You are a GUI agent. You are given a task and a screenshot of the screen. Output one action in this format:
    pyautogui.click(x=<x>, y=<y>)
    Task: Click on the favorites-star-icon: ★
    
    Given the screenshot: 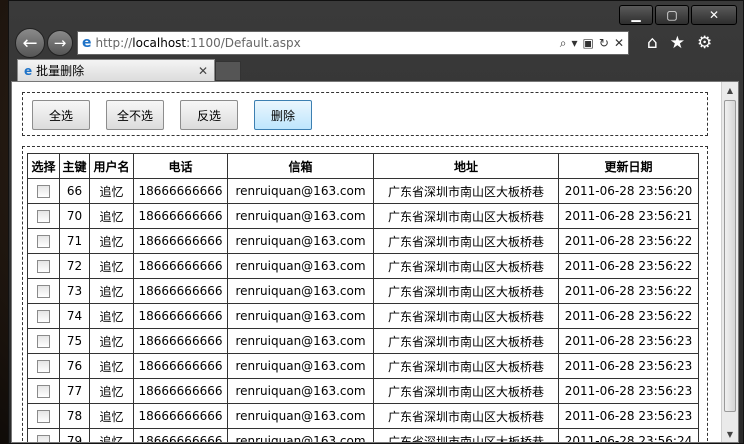 What is the action you would take?
    pyautogui.click(x=677, y=43)
    